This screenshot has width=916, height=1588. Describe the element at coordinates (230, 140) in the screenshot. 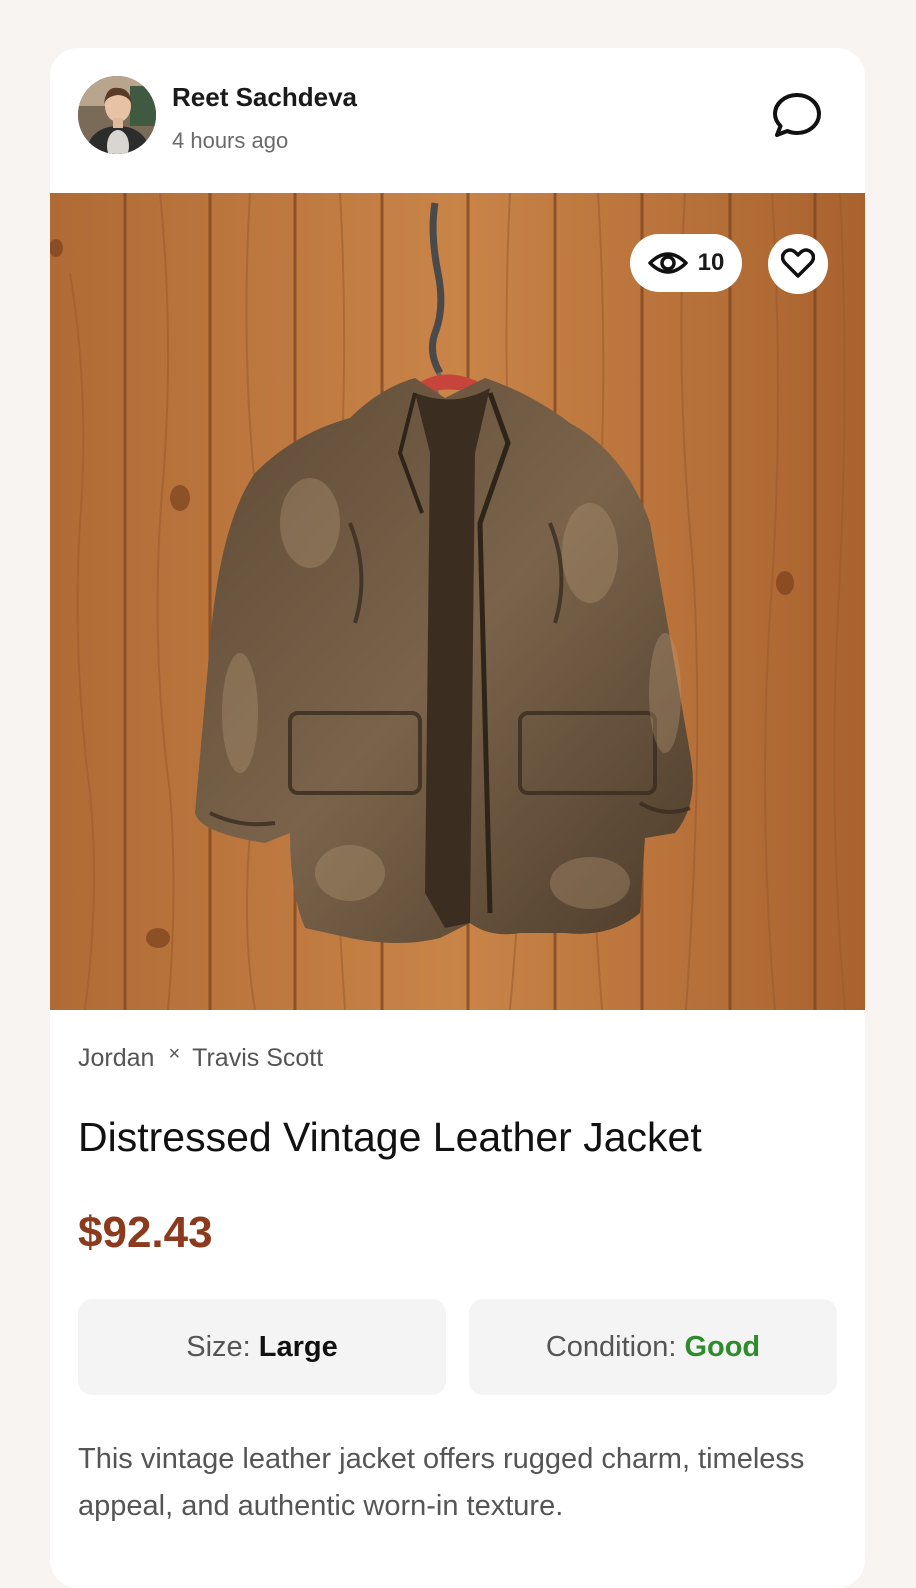

I see `post-timestamp: 4 hours ago` at that location.